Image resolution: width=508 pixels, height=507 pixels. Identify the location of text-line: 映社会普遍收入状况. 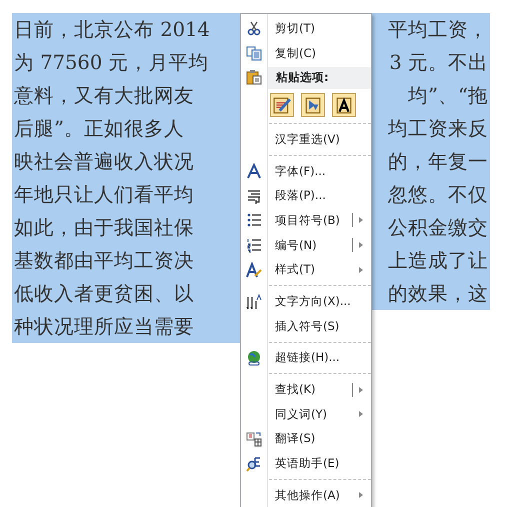
(104, 162).